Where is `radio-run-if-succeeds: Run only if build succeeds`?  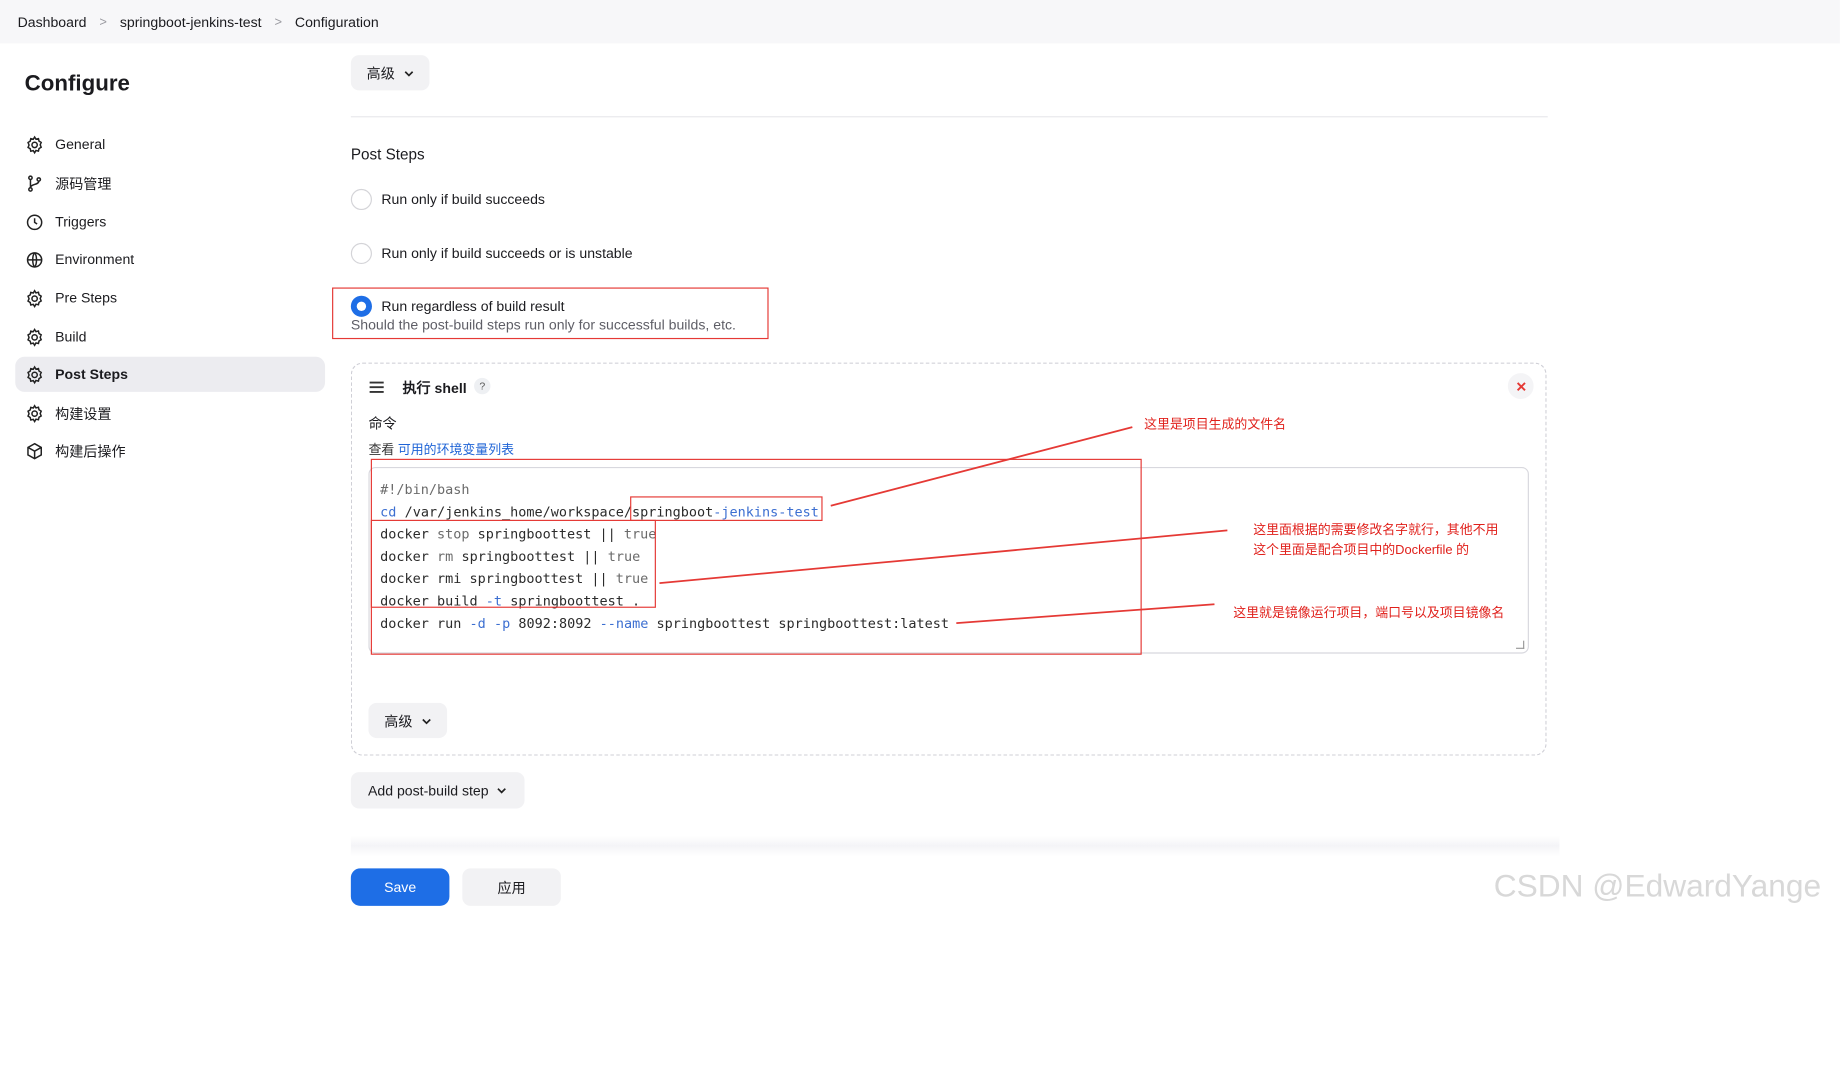 radio-run-if-succeeds: Run only if build succeeds is located at coordinates (447, 199).